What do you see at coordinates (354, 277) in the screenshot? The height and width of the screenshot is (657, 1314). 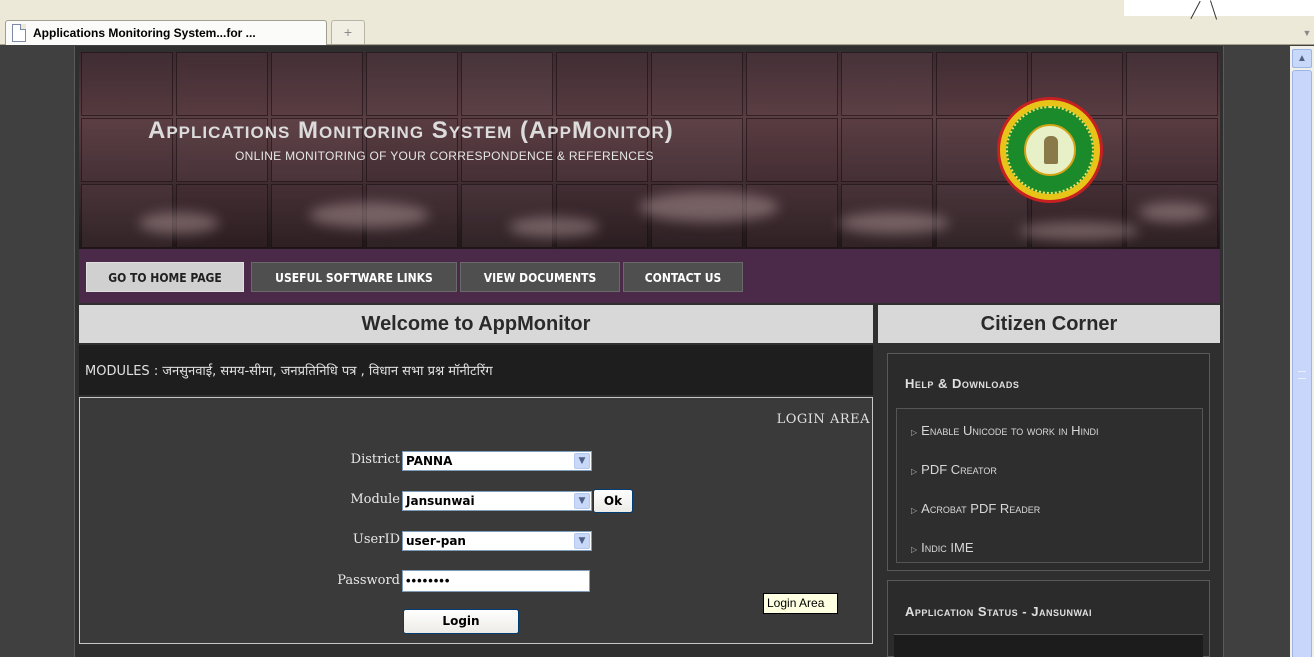 I see `nav-useful-software-links: USEFUL SOFTWARE LINKS` at bounding box center [354, 277].